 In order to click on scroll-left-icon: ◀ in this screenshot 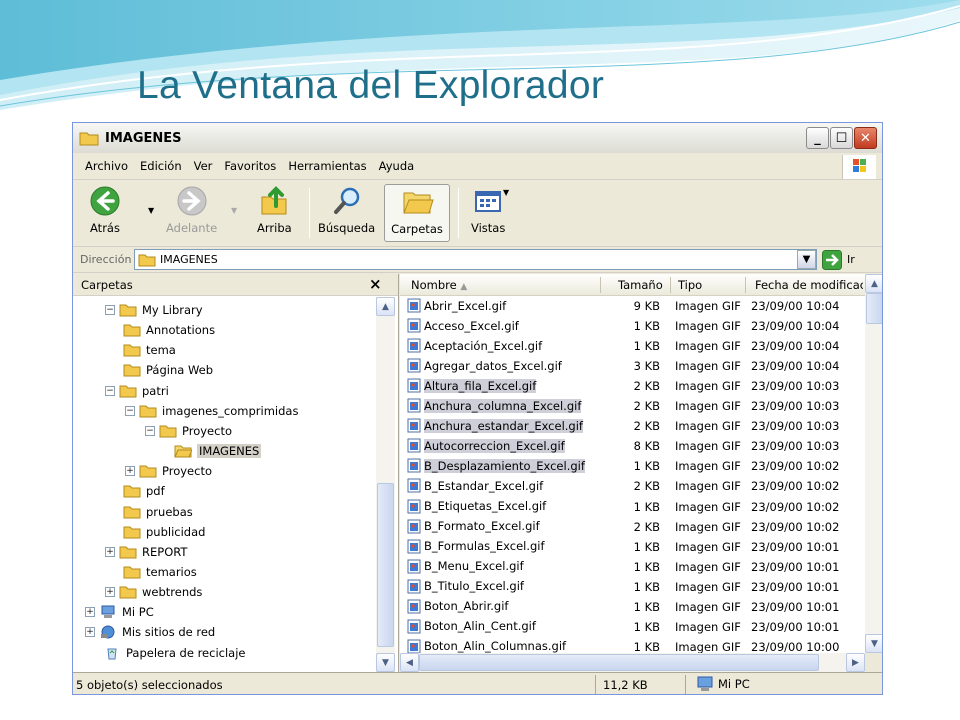, I will do `click(409, 662)`.